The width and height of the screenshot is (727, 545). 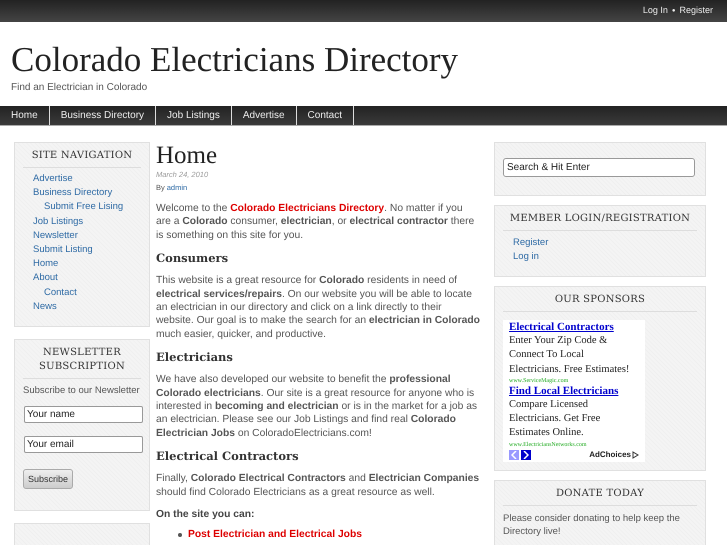 What do you see at coordinates (45, 307) in the screenshot?
I see `sidebar-link: News` at bounding box center [45, 307].